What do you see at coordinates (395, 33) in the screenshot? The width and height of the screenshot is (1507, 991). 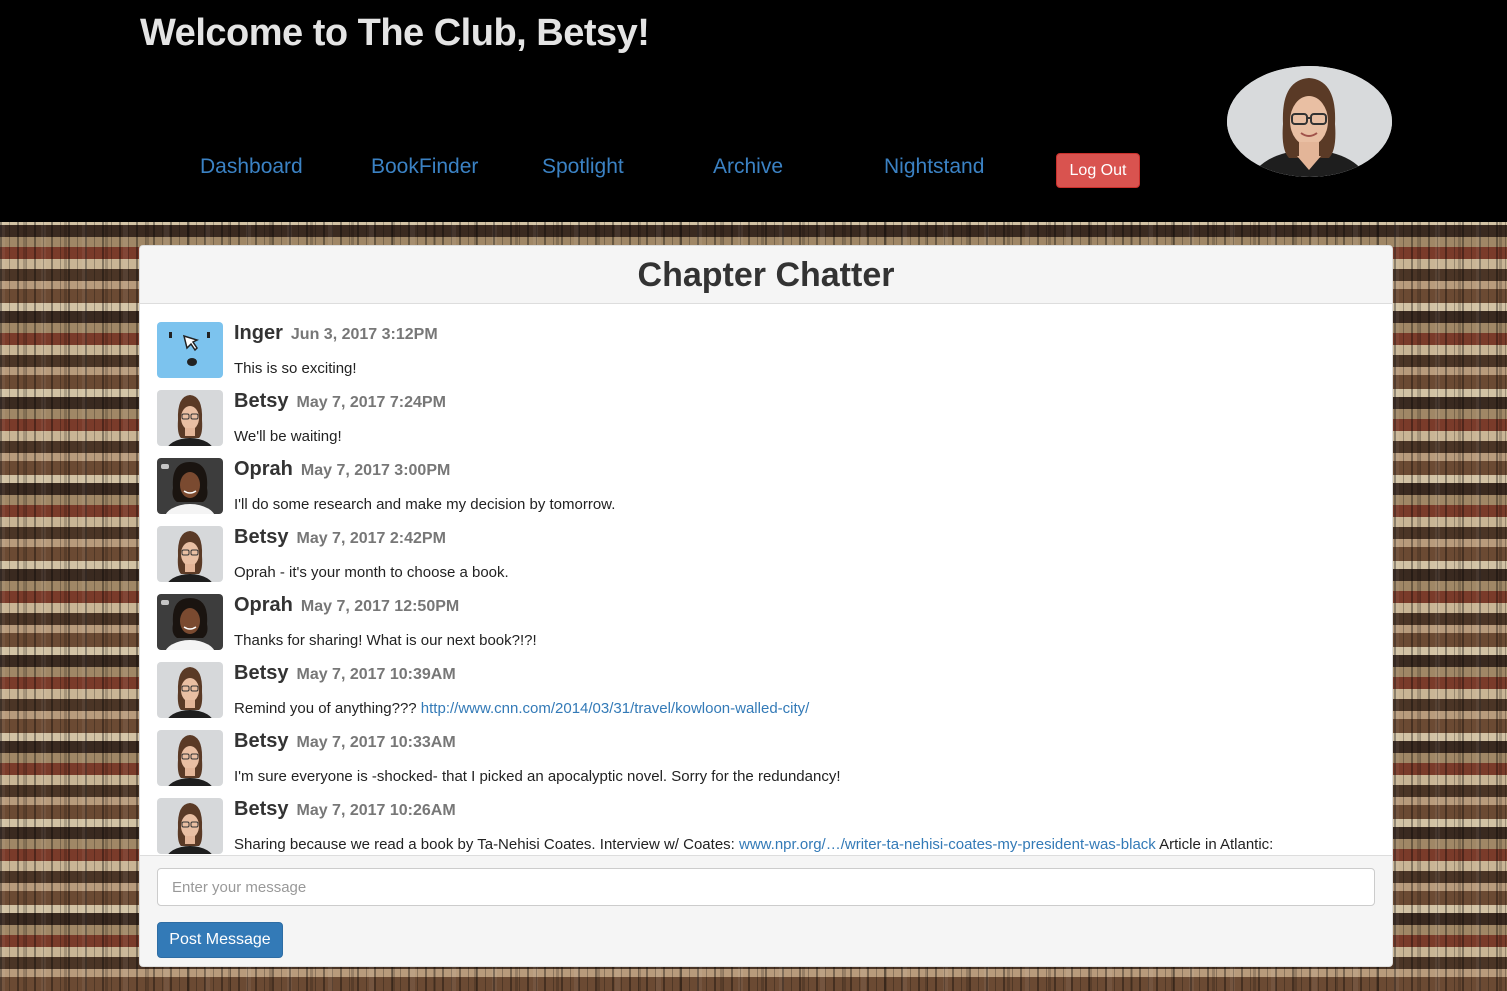 I see `welcome-title: Welcome to The Club, Betsy!` at bounding box center [395, 33].